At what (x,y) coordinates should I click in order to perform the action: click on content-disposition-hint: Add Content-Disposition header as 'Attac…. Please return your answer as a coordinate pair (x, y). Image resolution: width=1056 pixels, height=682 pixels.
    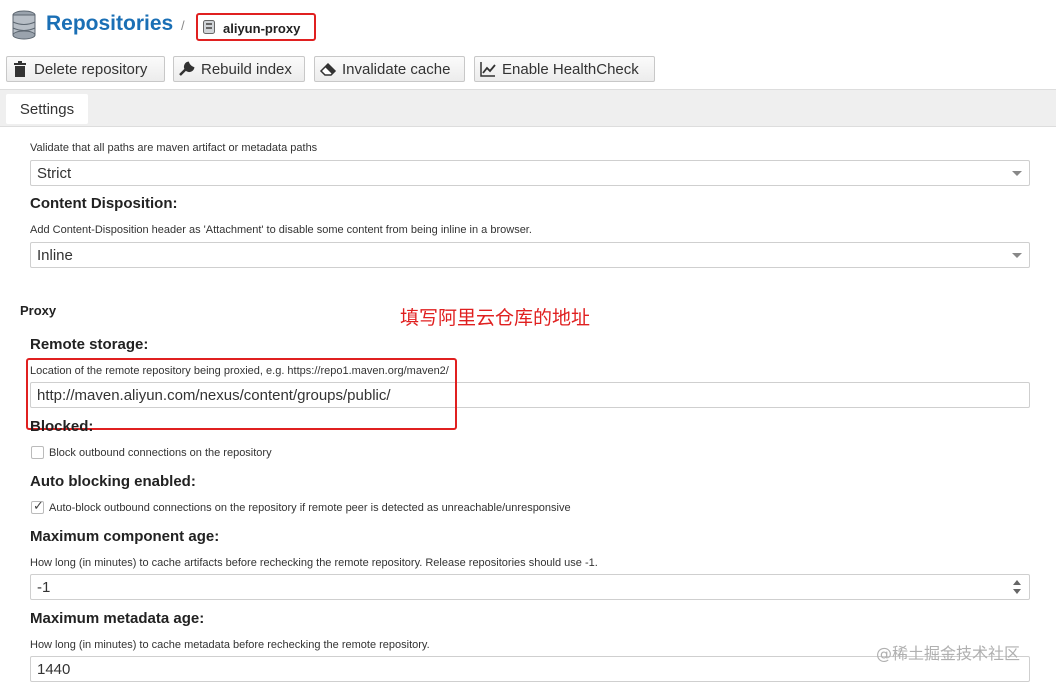
    Looking at the image, I should click on (281, 230).